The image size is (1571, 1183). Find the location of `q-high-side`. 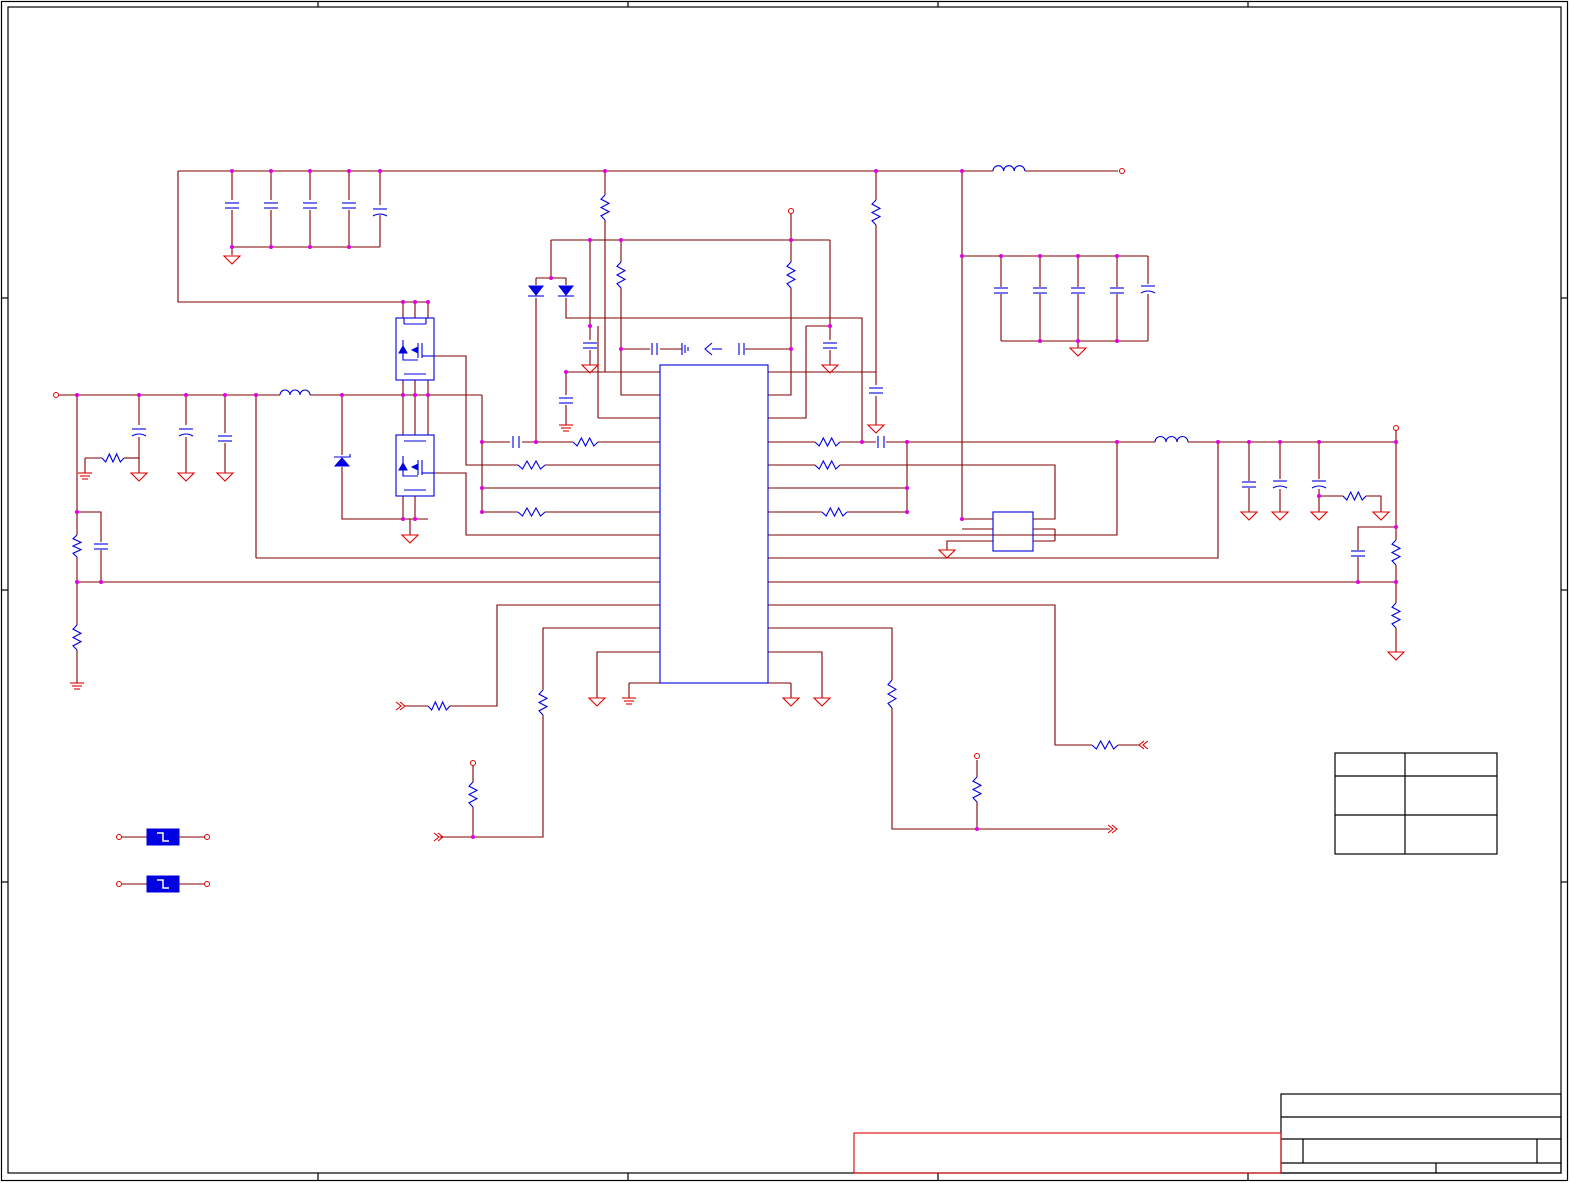

q-high-side is located at coordinates (415, 349).